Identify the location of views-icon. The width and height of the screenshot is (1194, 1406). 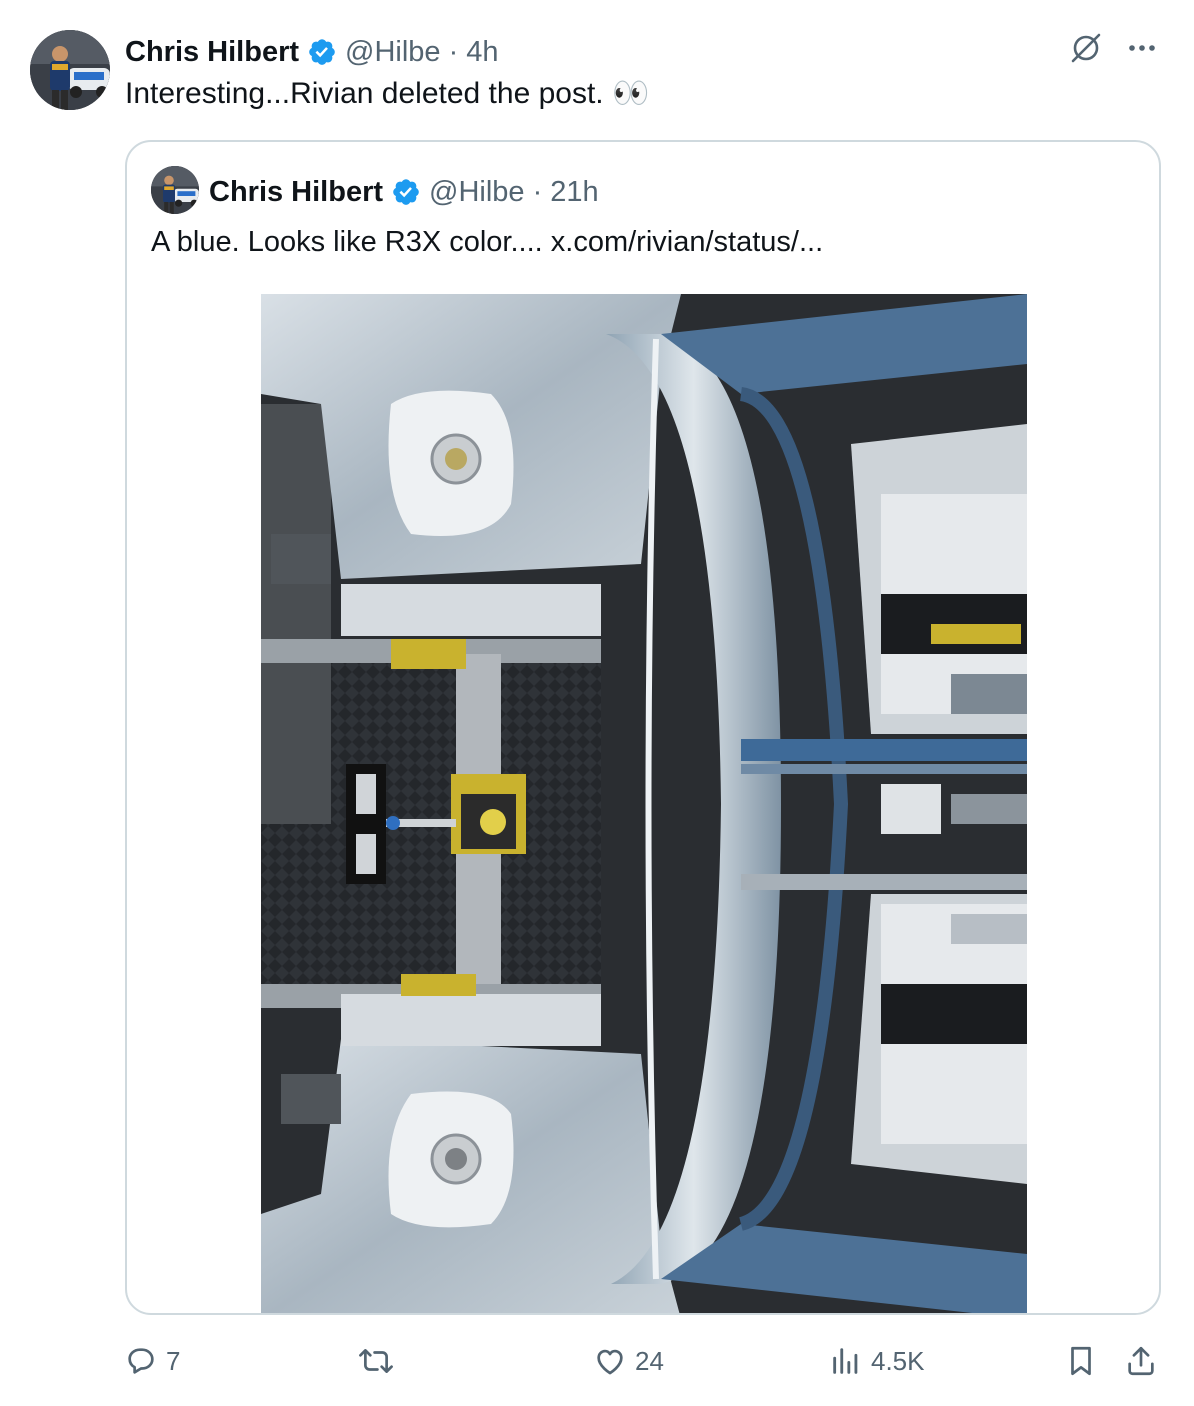
(846, 1361).